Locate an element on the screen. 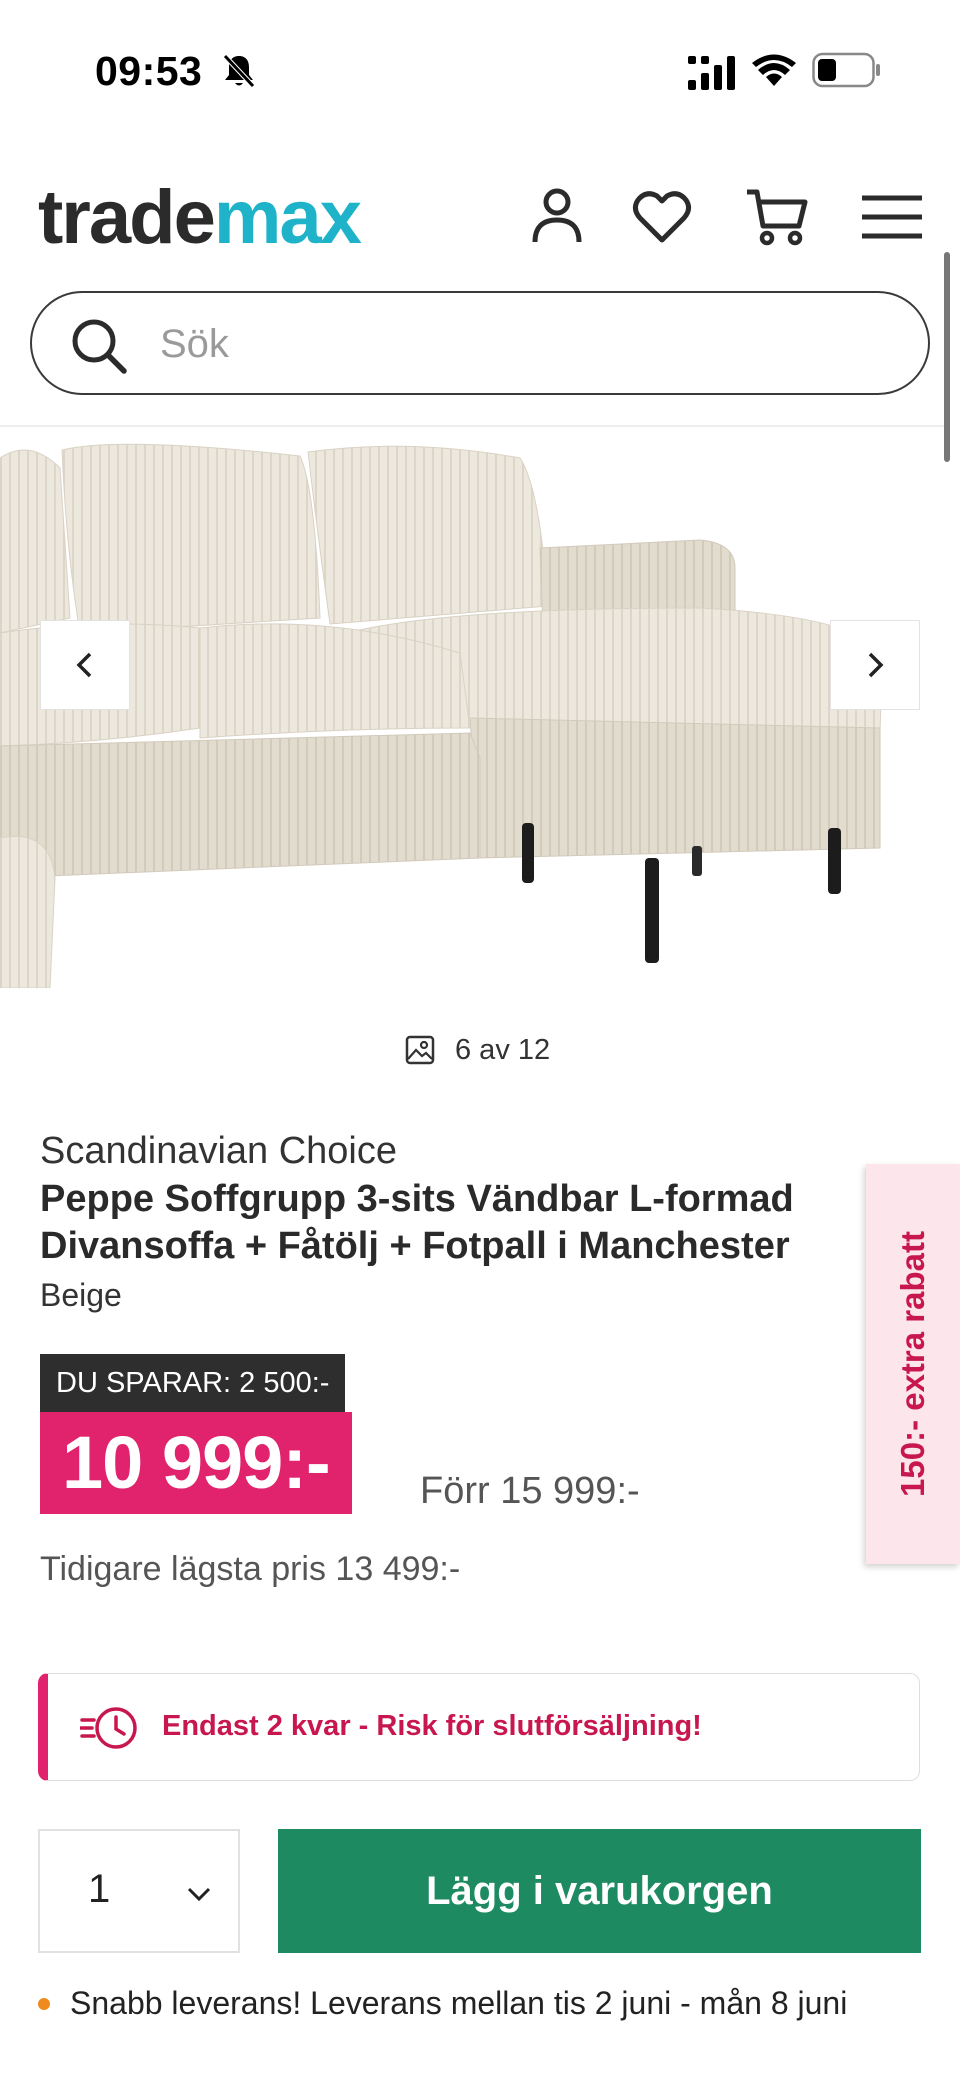  carousel-next-button is located at coordinates (875, 665).